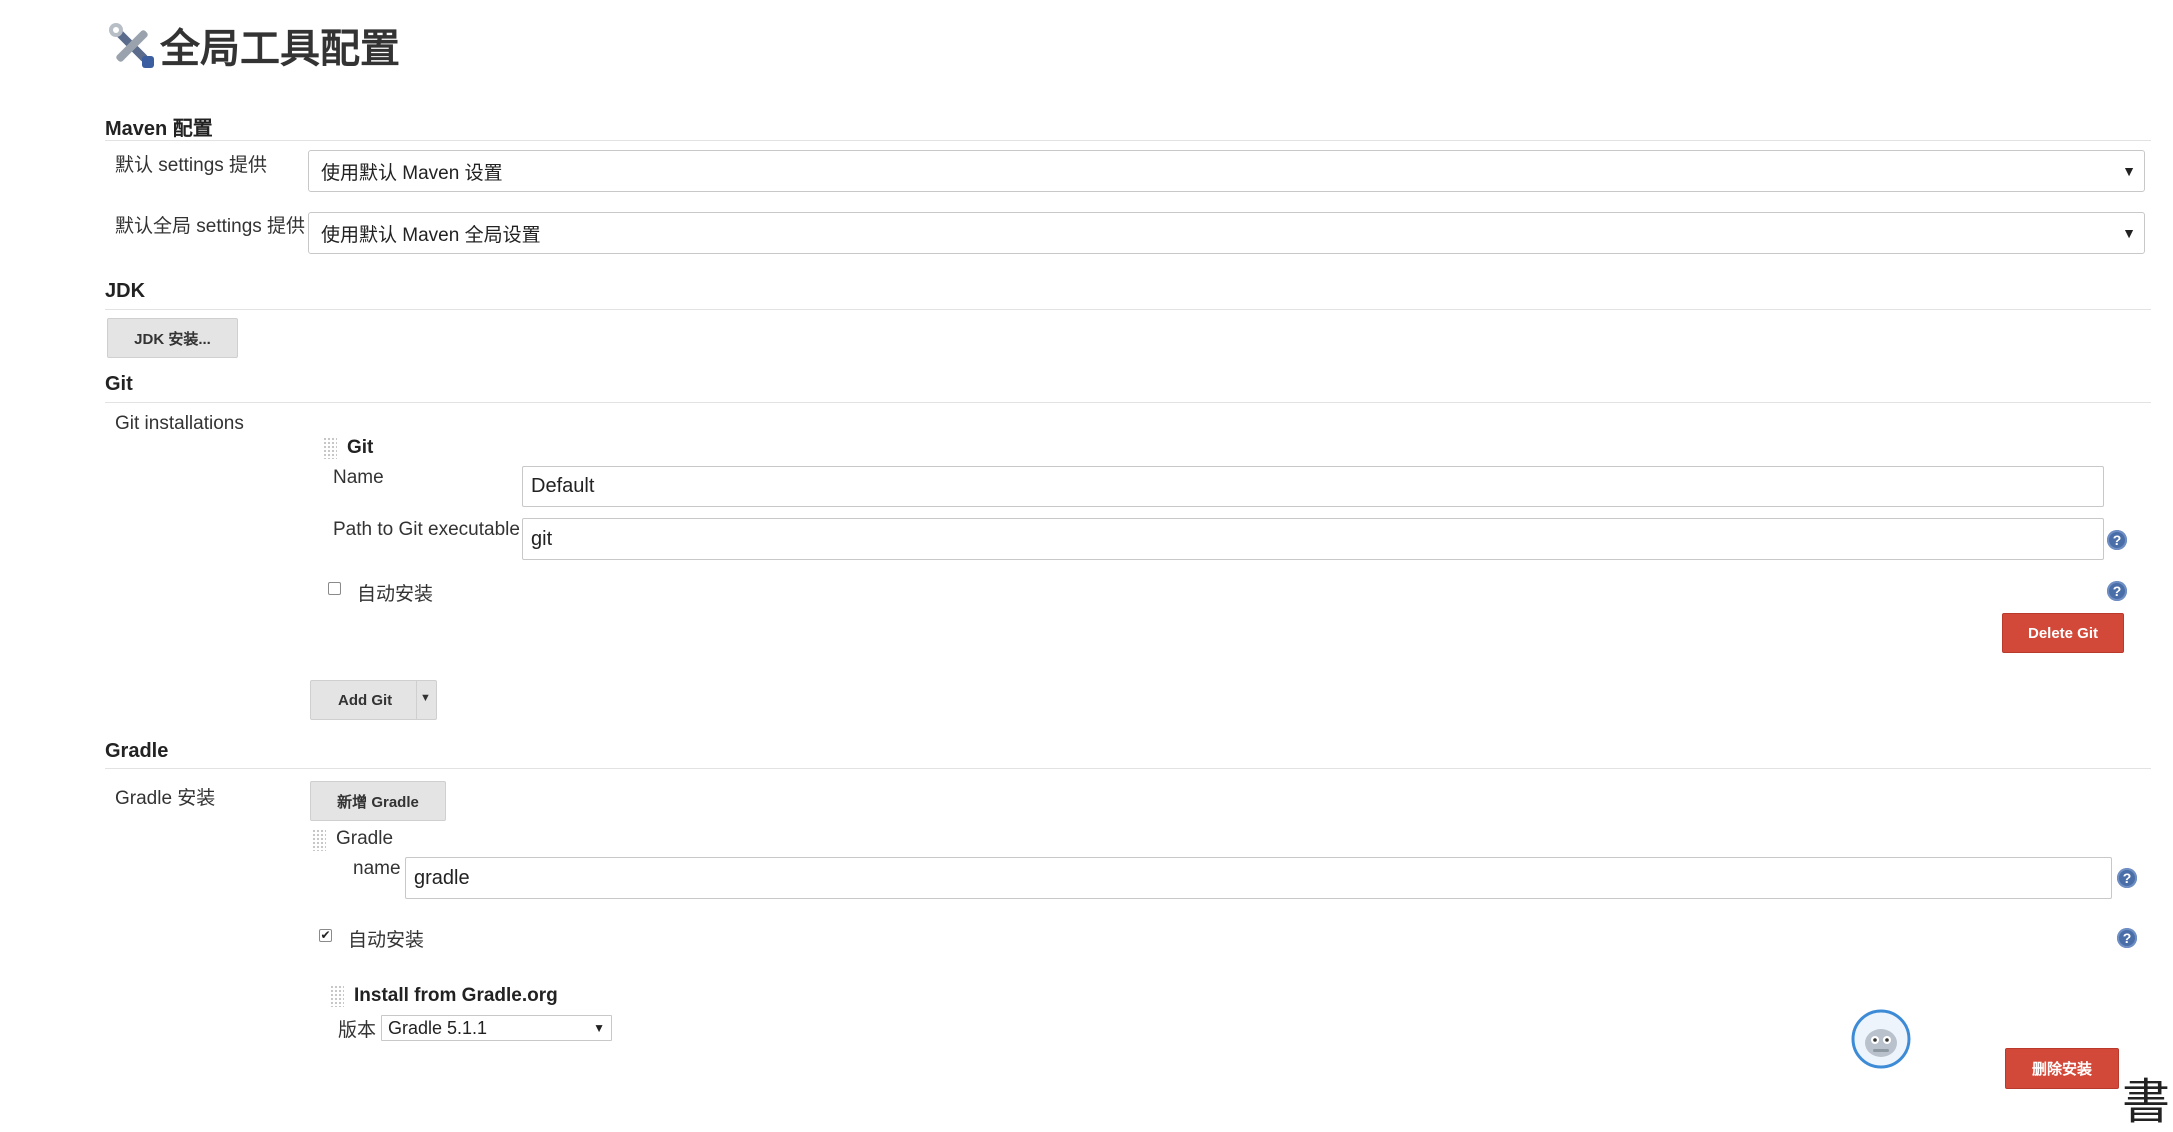  I want to click on tools-icon, so click(132, 46).